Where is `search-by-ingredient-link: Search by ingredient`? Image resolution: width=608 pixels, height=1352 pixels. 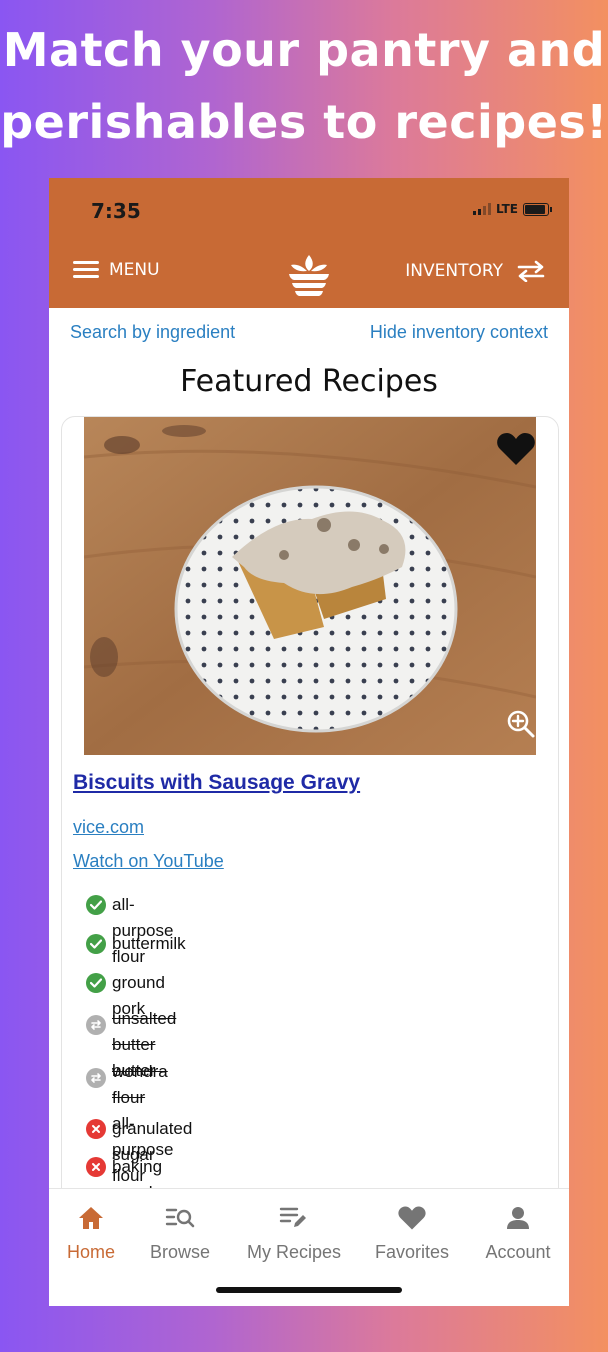
search-by-ingredient-link: Search by ingredient is located at coordinates (152, 332).